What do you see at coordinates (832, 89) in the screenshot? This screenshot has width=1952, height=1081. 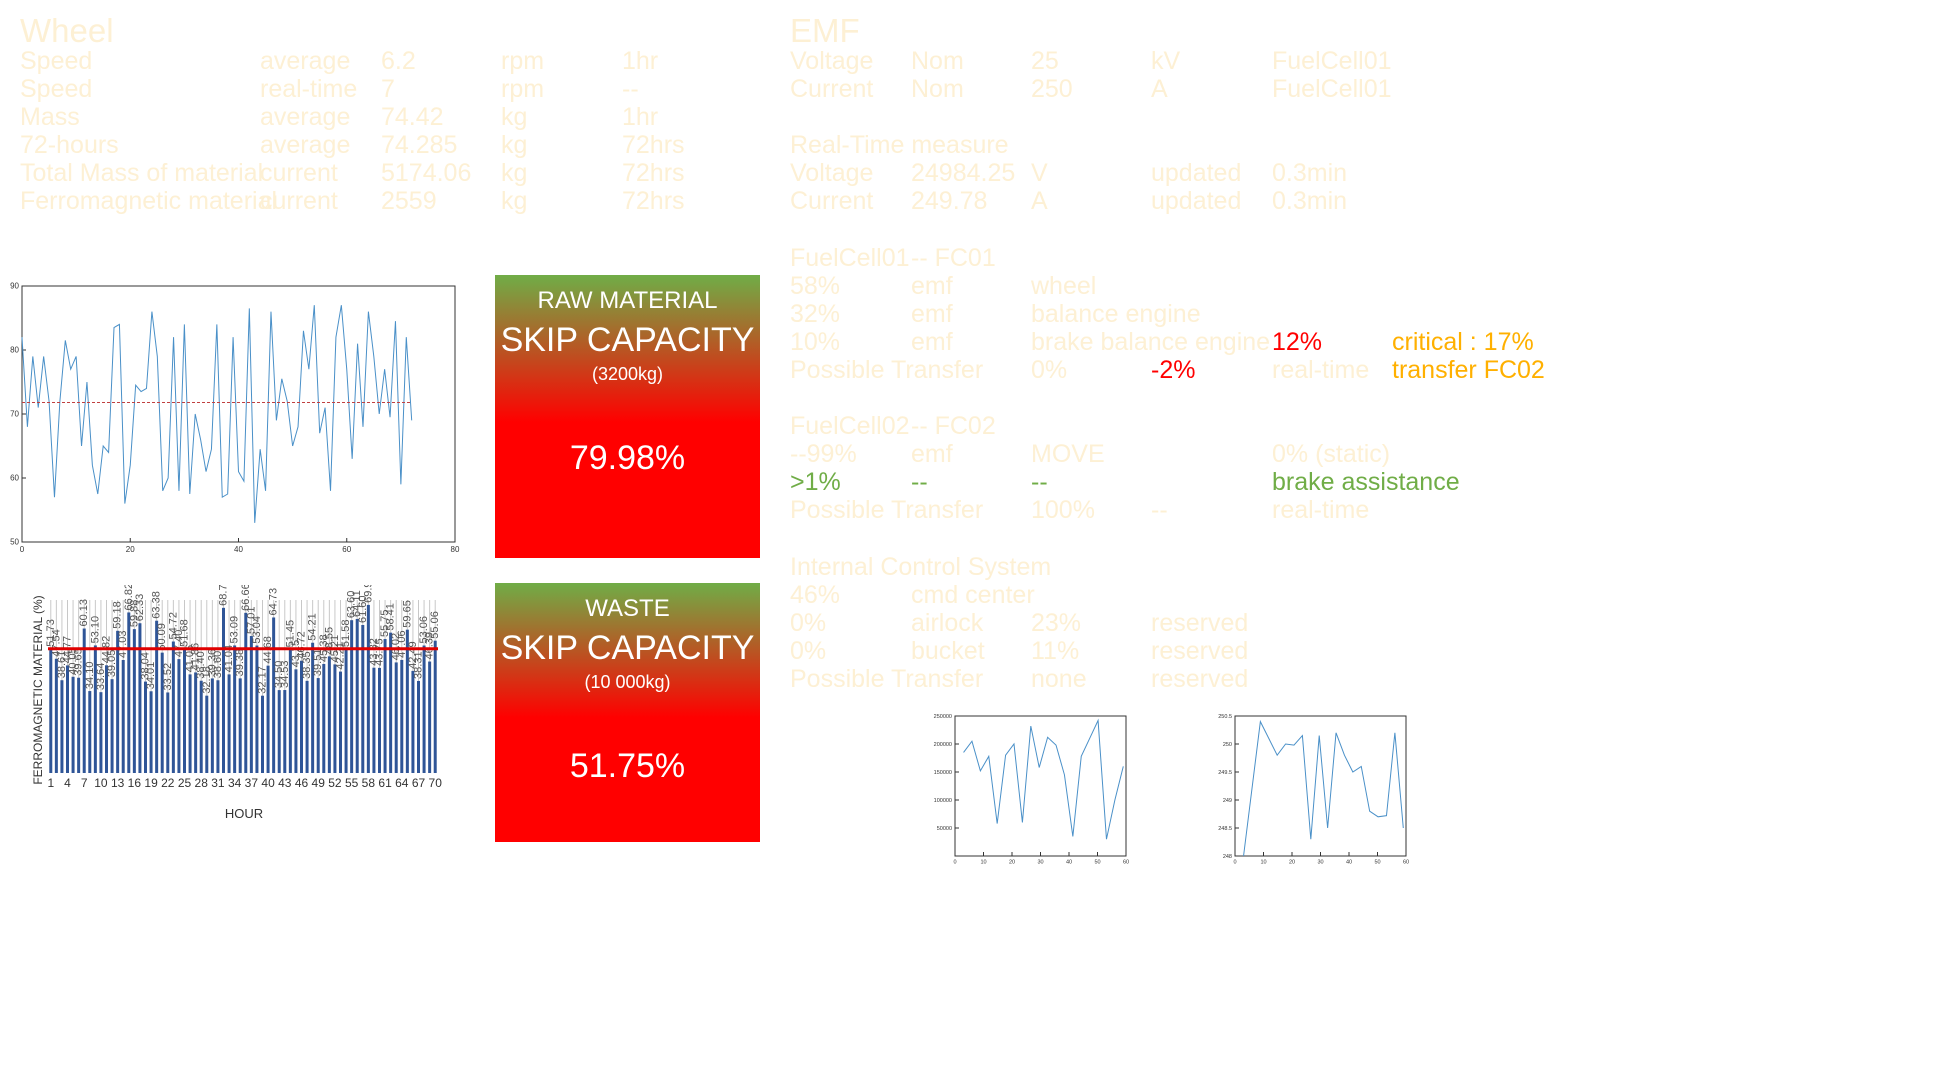 I see `emf-nominal-cell: Current` at bounding box center [832, 89].